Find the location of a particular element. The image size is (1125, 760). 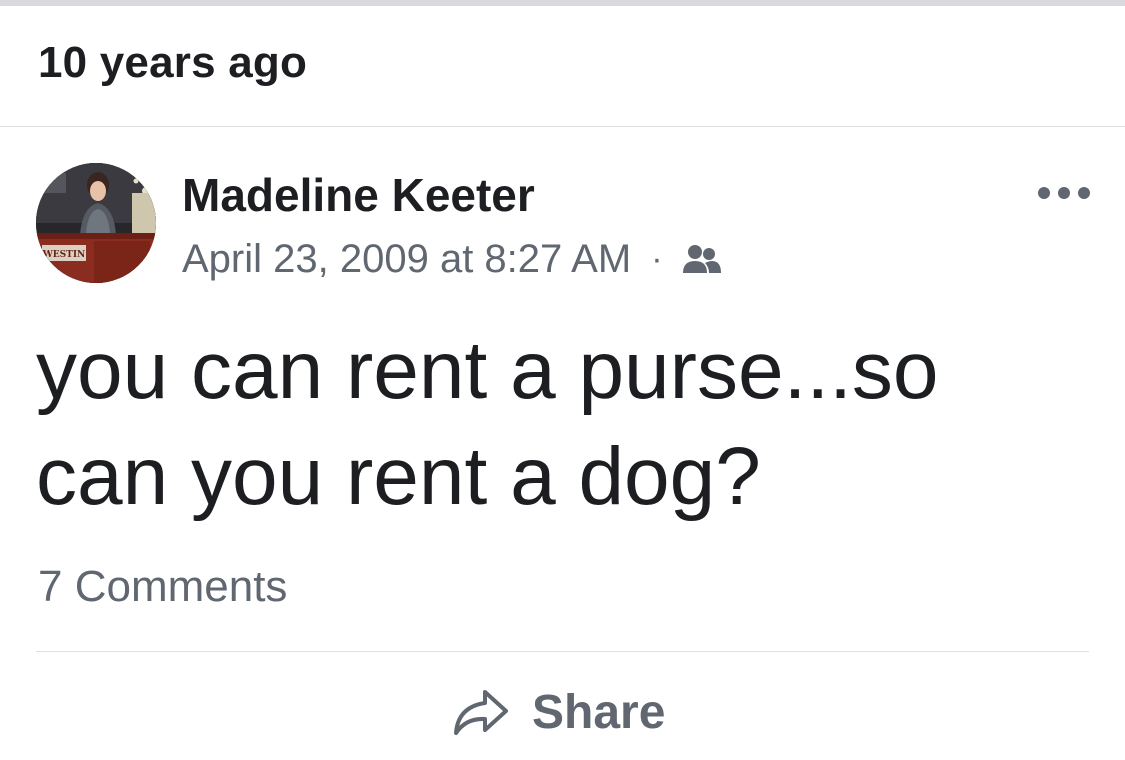

top-divider-strip is located at coordinates (562, 3).